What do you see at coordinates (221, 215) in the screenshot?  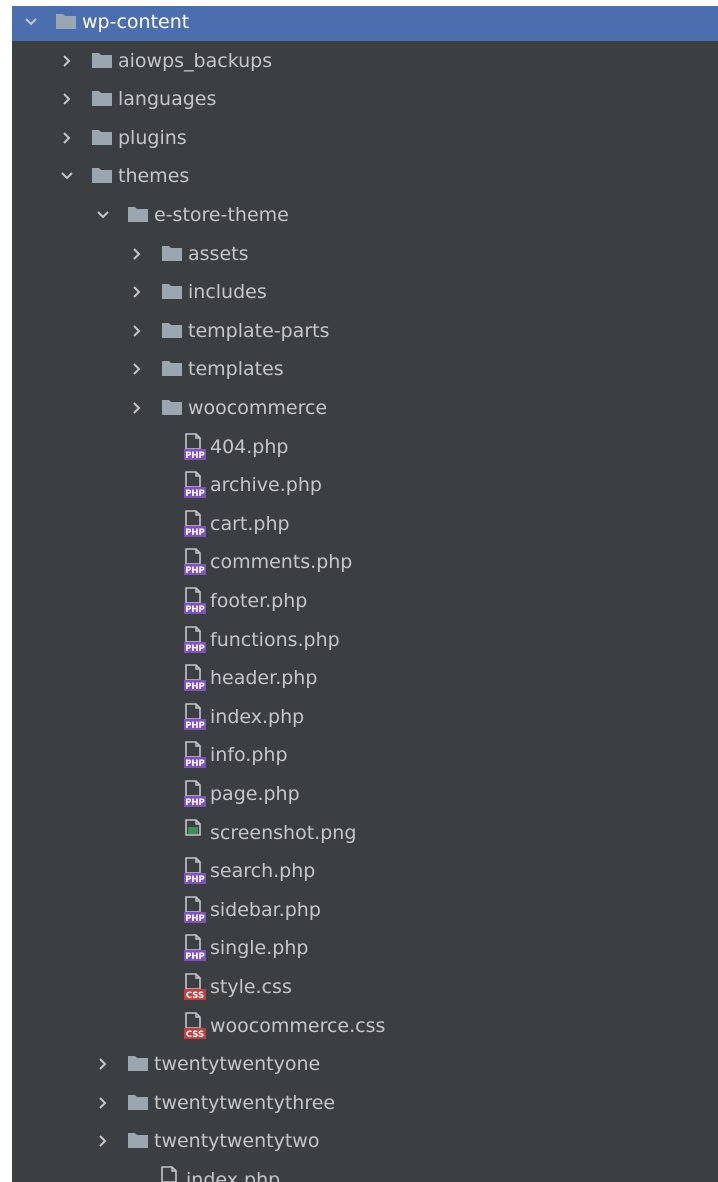 I see `tree-item-label: e-store-theme` at bounding box center [221, 215].